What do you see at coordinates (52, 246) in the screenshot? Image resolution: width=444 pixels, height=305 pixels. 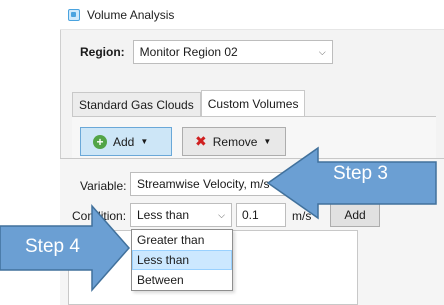 I see `step4-callout: Step 4` at bounding box center [52, 246].